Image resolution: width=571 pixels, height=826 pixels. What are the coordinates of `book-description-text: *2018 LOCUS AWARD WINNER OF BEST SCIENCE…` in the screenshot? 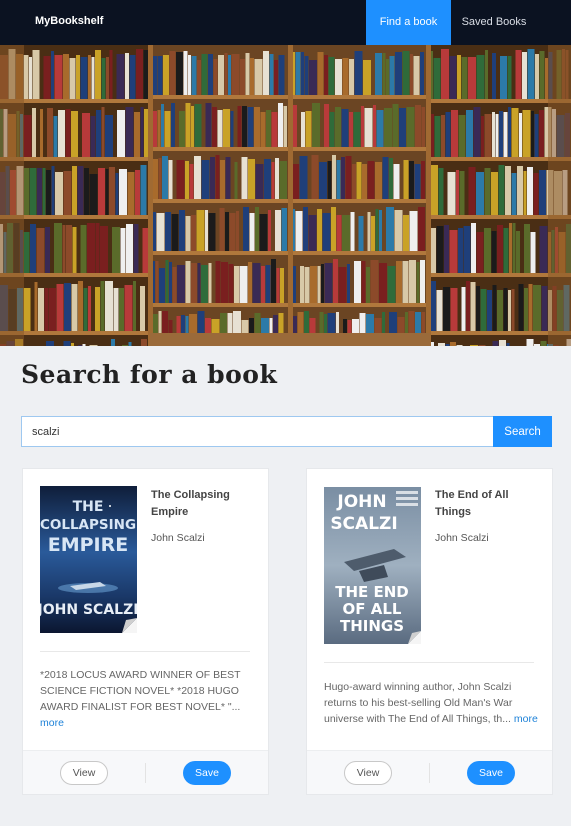 It's located at (140, 691).